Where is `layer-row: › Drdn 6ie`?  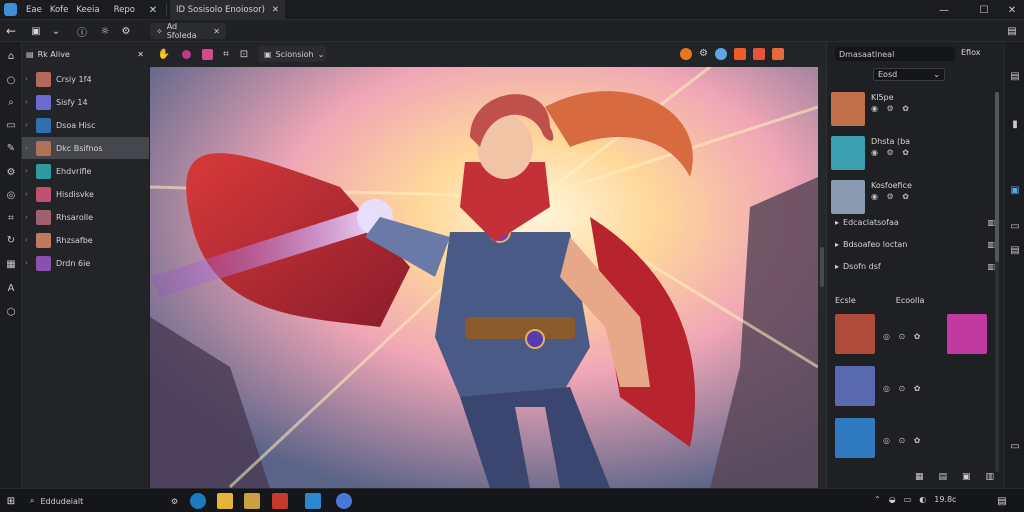
layer-row: › Drdn 6ie is located at coordinates (85, 263).